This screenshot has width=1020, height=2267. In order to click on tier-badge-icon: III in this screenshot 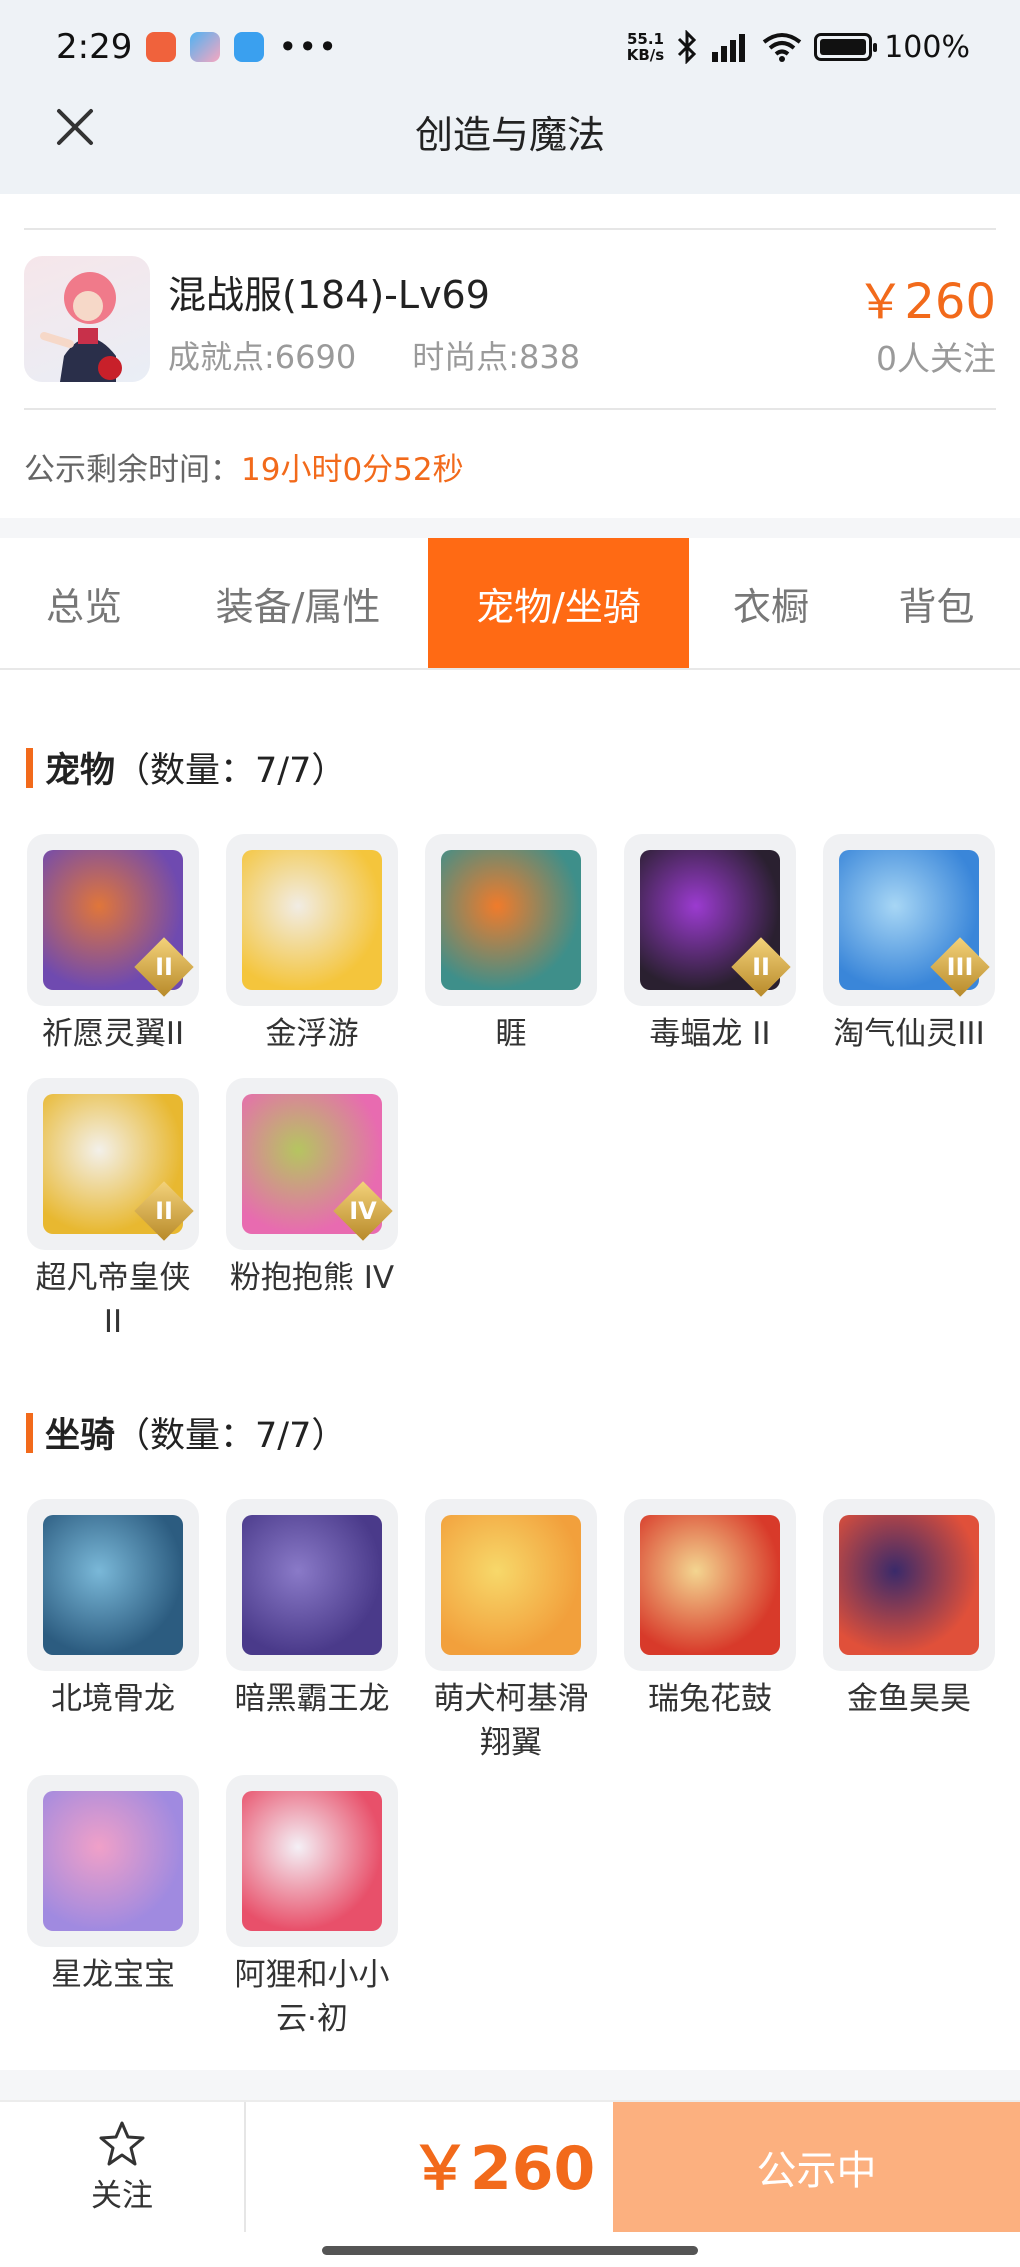, I will do `click(960, 967)`.